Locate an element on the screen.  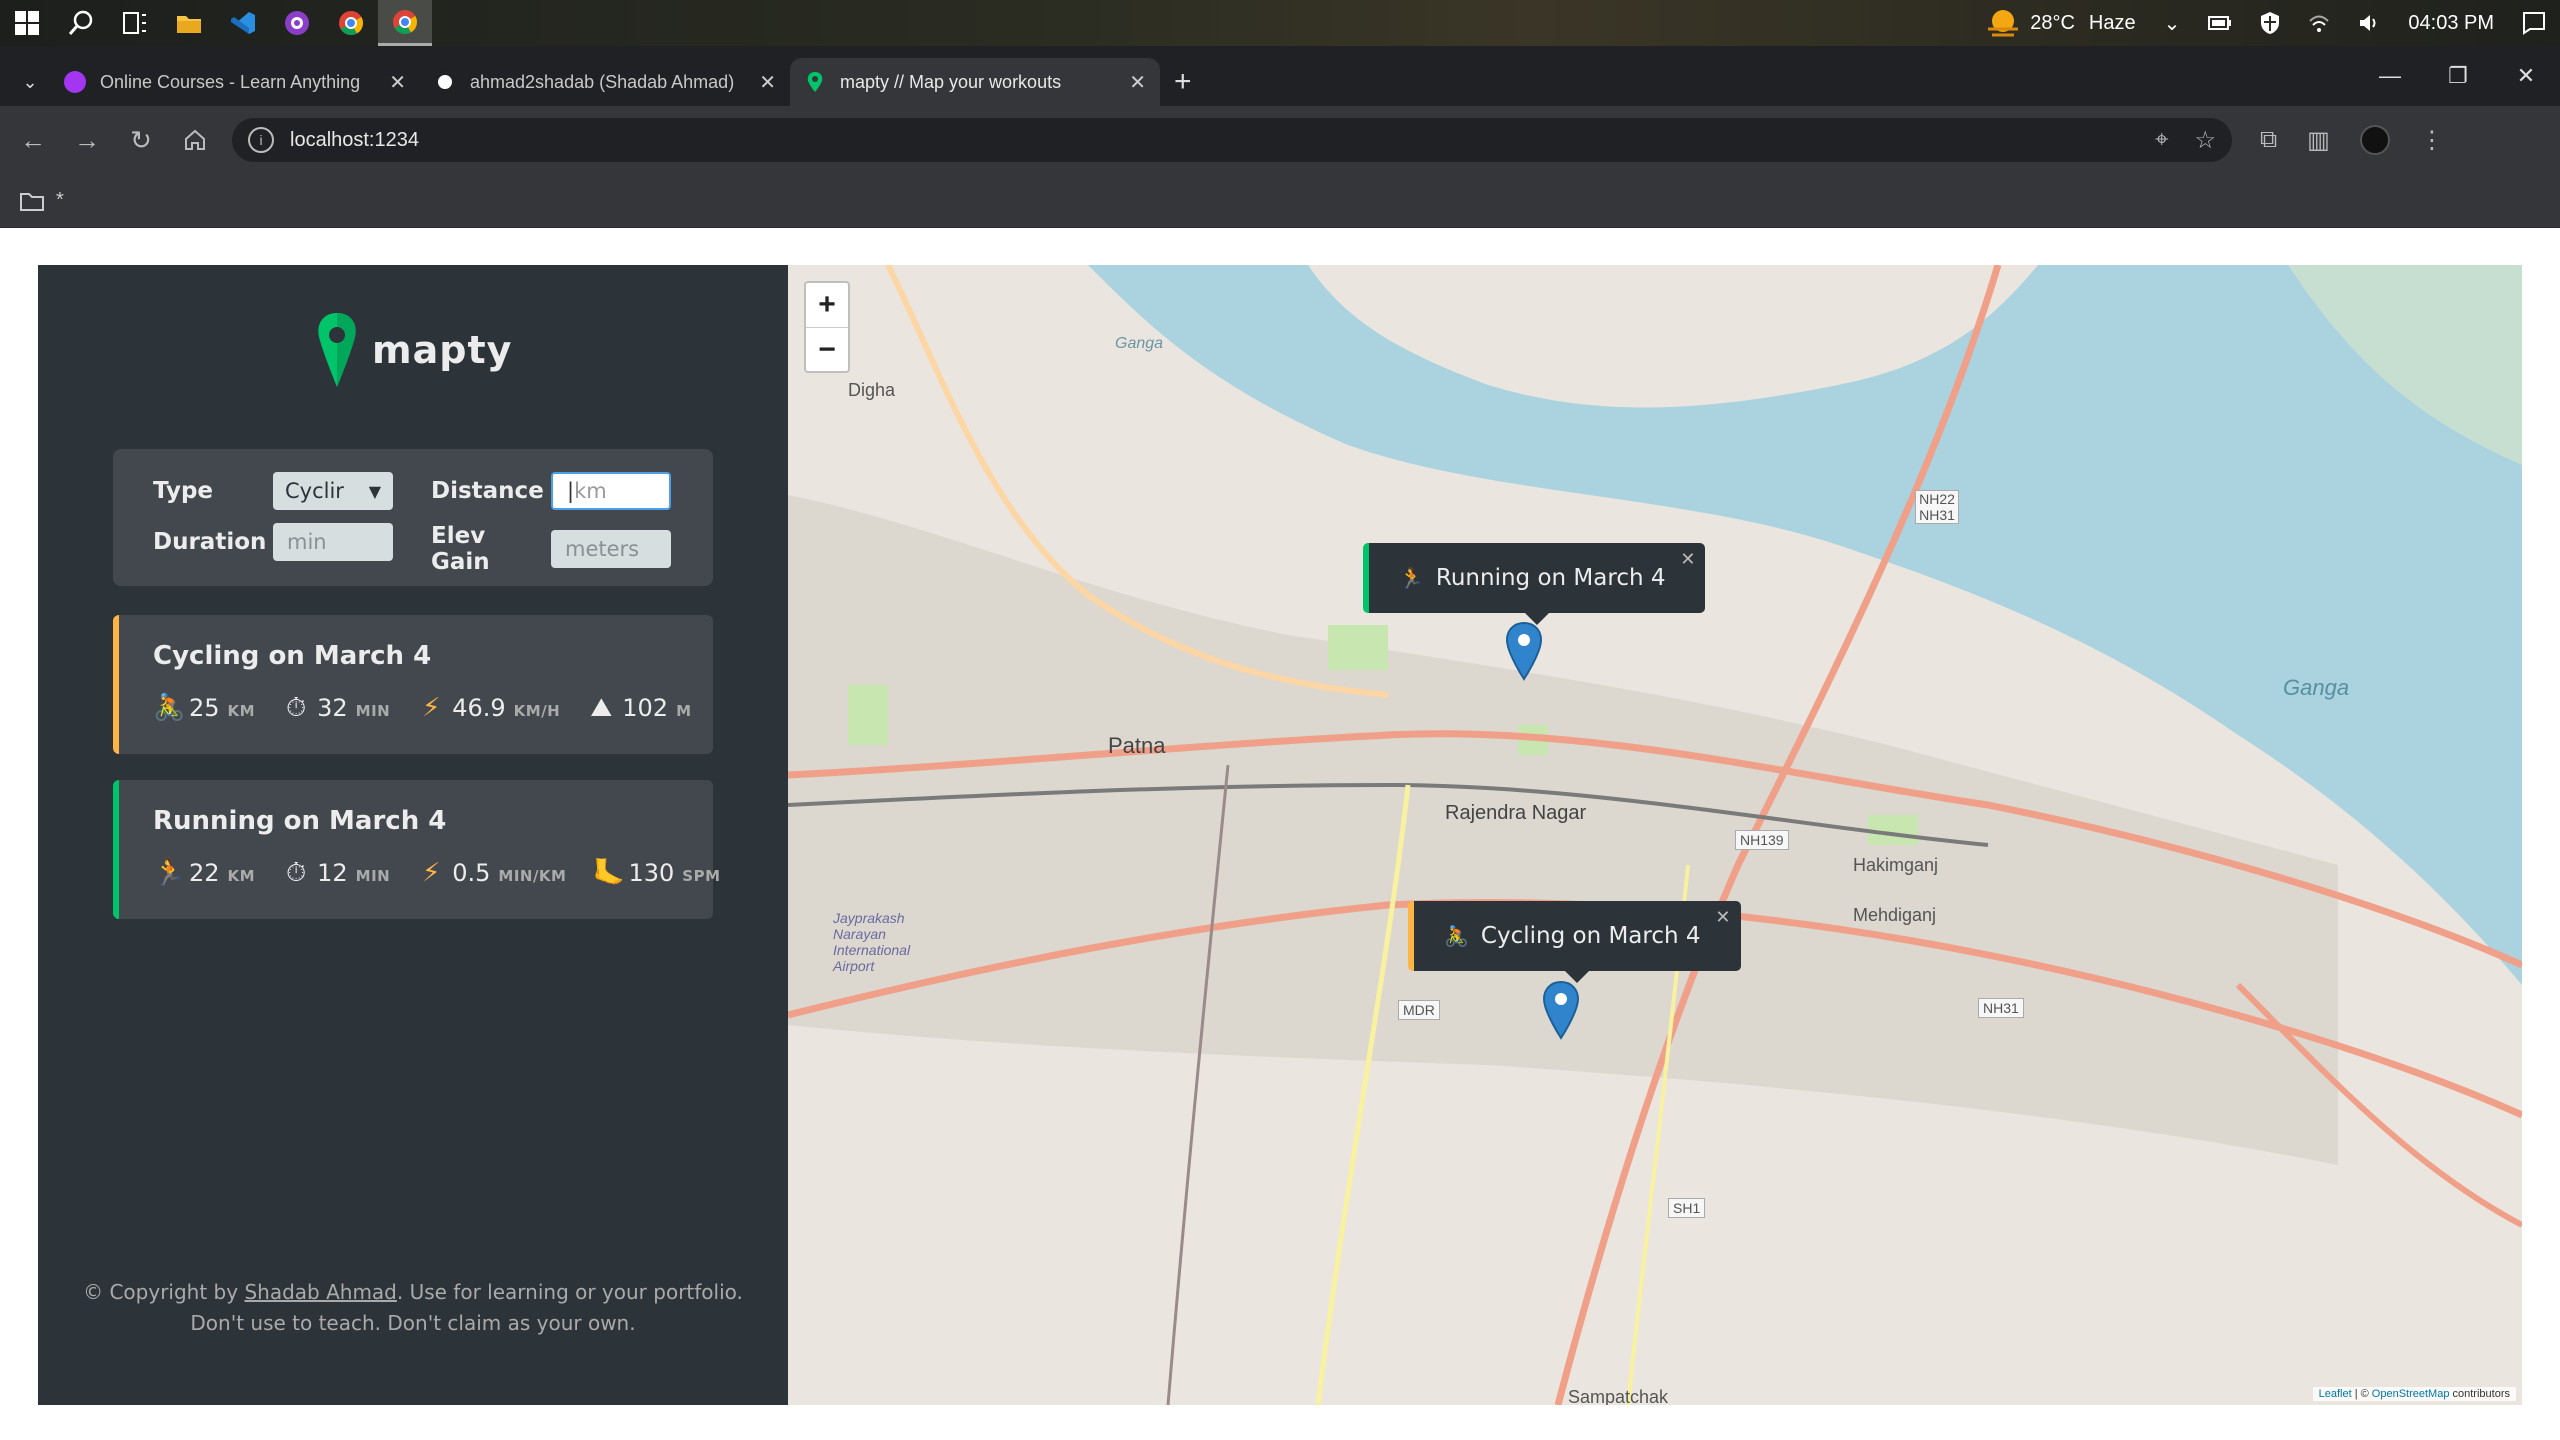
distance-stat: 🏃 22 KM is located at coordinates (204, 873).